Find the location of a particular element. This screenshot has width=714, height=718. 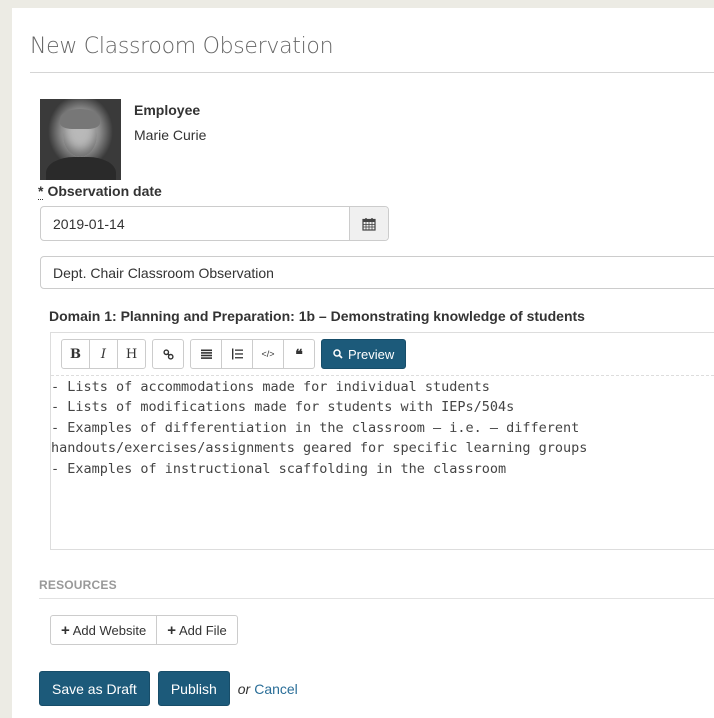

observation-date-label: * Observation date is located at coordinates (100, 191).